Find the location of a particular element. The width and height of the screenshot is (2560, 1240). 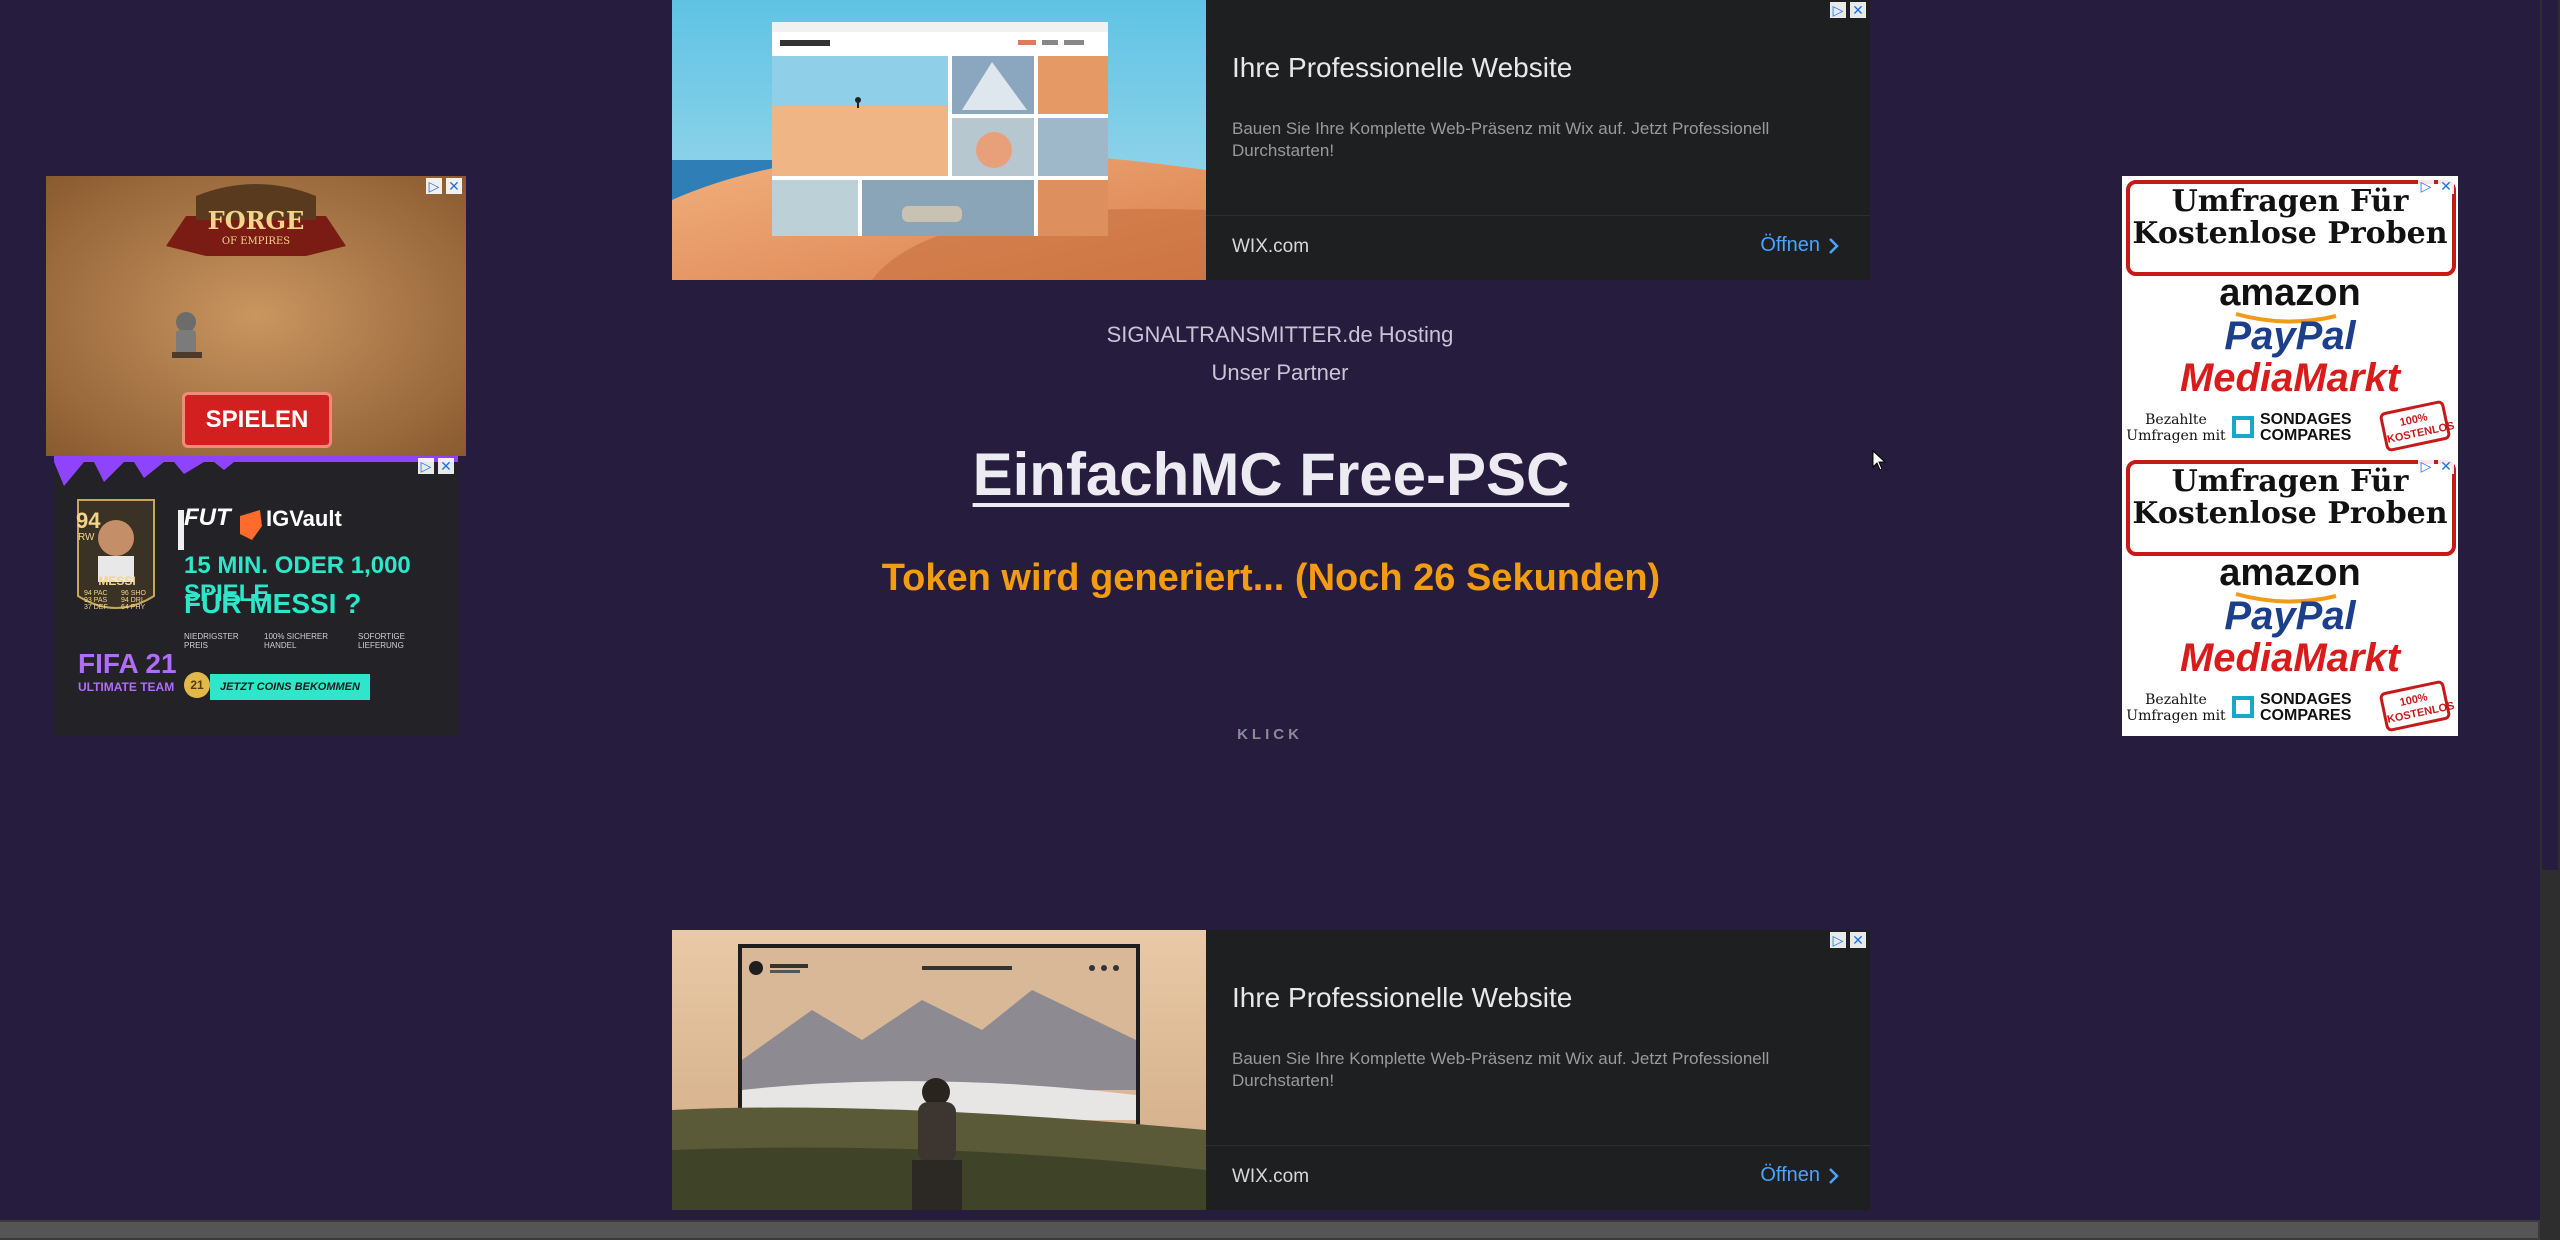

card-stat: 94 PAC is located at coordinates (96, 593).